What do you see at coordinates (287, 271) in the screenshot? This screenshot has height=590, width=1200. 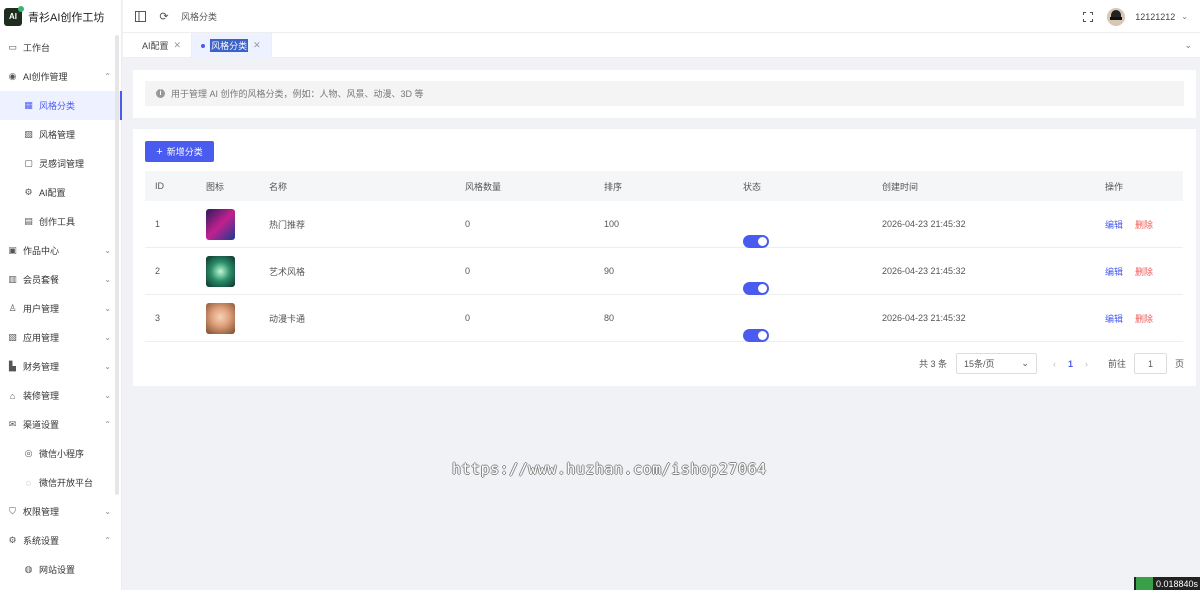 I see `row-name: 艺术风格` at bounding box center [287, 271].